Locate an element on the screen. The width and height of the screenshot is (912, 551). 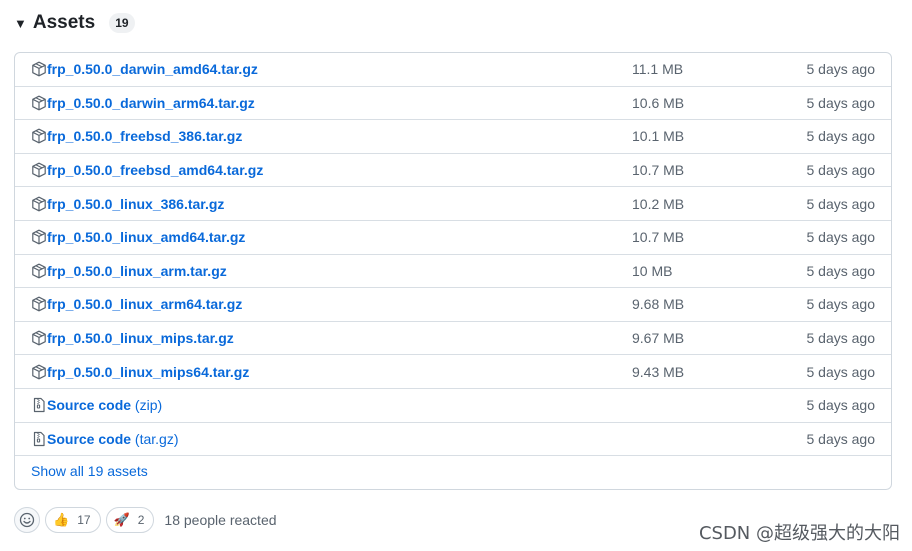
asset-size: 10.6 MB is located at coordinates (658, 102).